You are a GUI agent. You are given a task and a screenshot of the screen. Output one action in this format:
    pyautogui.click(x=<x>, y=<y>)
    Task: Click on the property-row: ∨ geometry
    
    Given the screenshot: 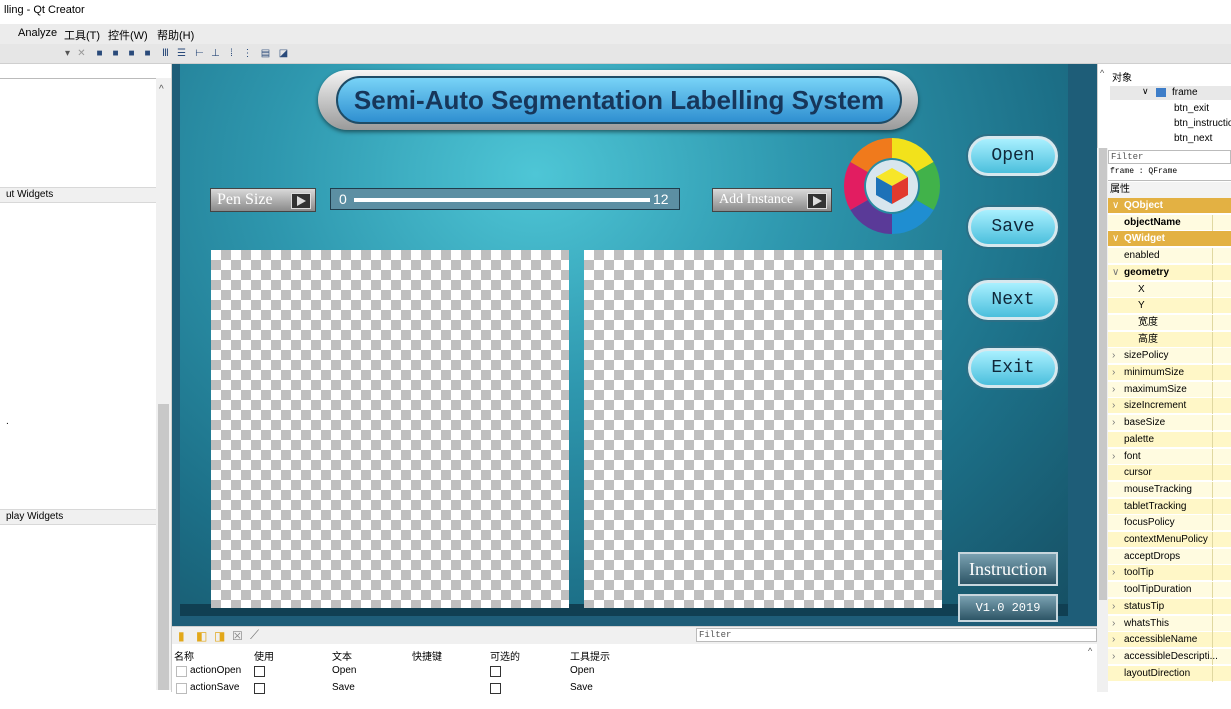 What is the action you would take?
    pyautogui.click(x=1169, y=272)
    